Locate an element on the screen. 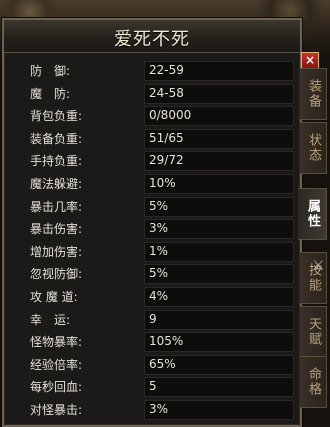 The width and height of the screenshot is (330, 427). tab-label: 状态 is located at coordinates (313, 148).